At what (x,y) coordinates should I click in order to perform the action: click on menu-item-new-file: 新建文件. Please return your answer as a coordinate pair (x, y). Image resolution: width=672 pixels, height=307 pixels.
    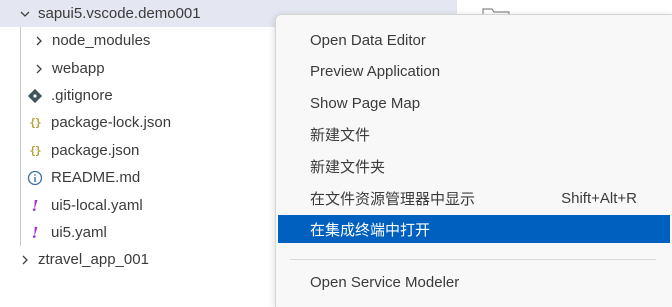
    Looking at the image, I should click on (474, 134).